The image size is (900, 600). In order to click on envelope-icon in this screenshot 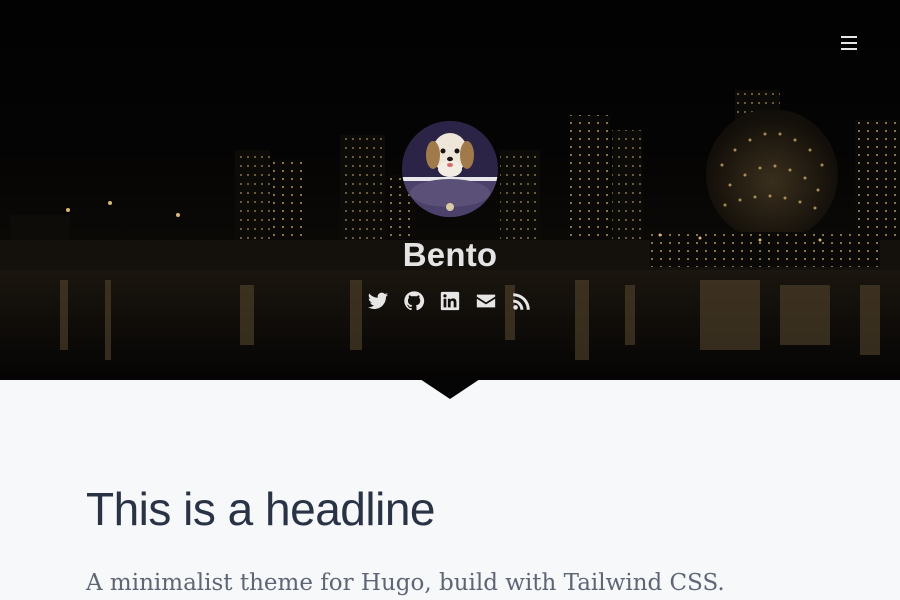, I will do `click(486, 301)`.